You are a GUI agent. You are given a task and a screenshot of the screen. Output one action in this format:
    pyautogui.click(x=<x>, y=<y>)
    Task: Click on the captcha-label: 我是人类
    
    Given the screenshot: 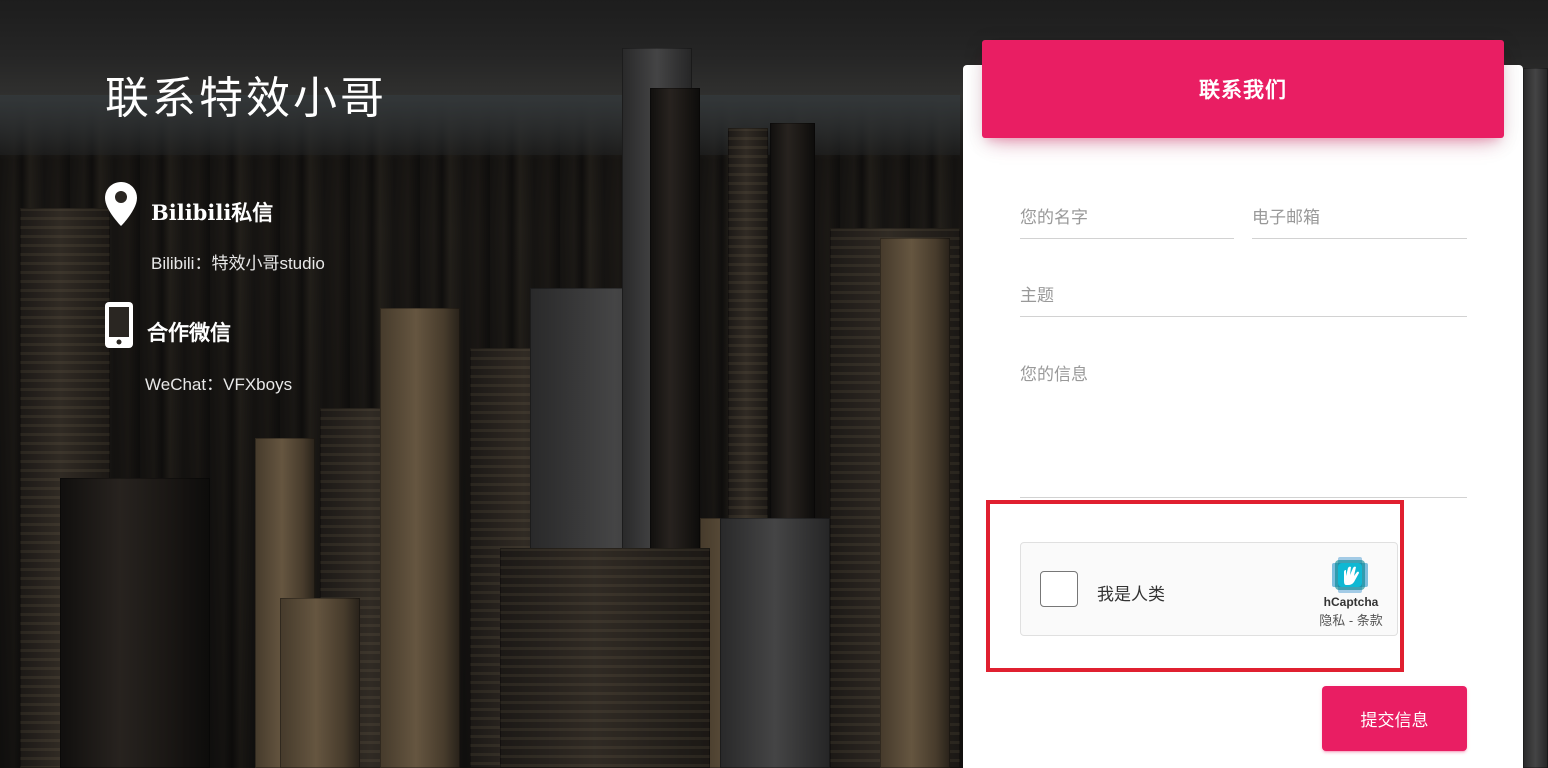 What is the action you would take?
    pyautogui.click(x=1131, y=594)
    